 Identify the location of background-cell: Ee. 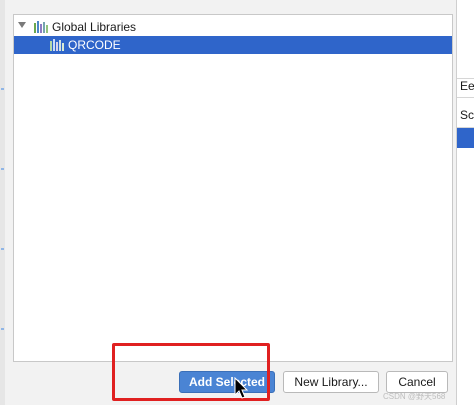
(465, 88).